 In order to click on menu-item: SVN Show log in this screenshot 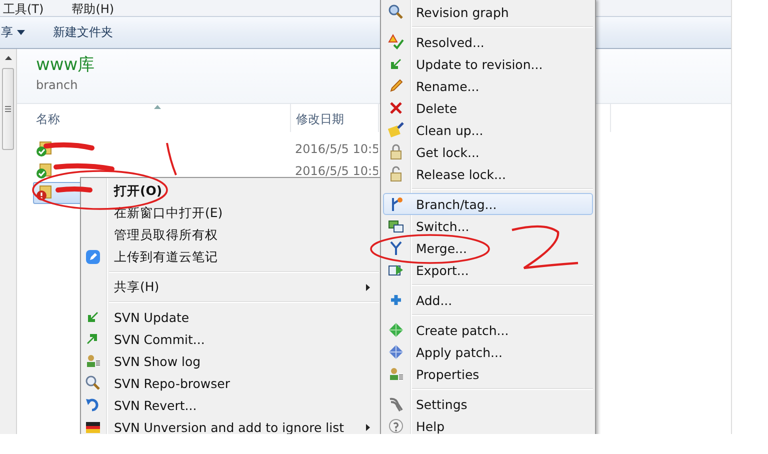, I will do `click(231, 361)`.